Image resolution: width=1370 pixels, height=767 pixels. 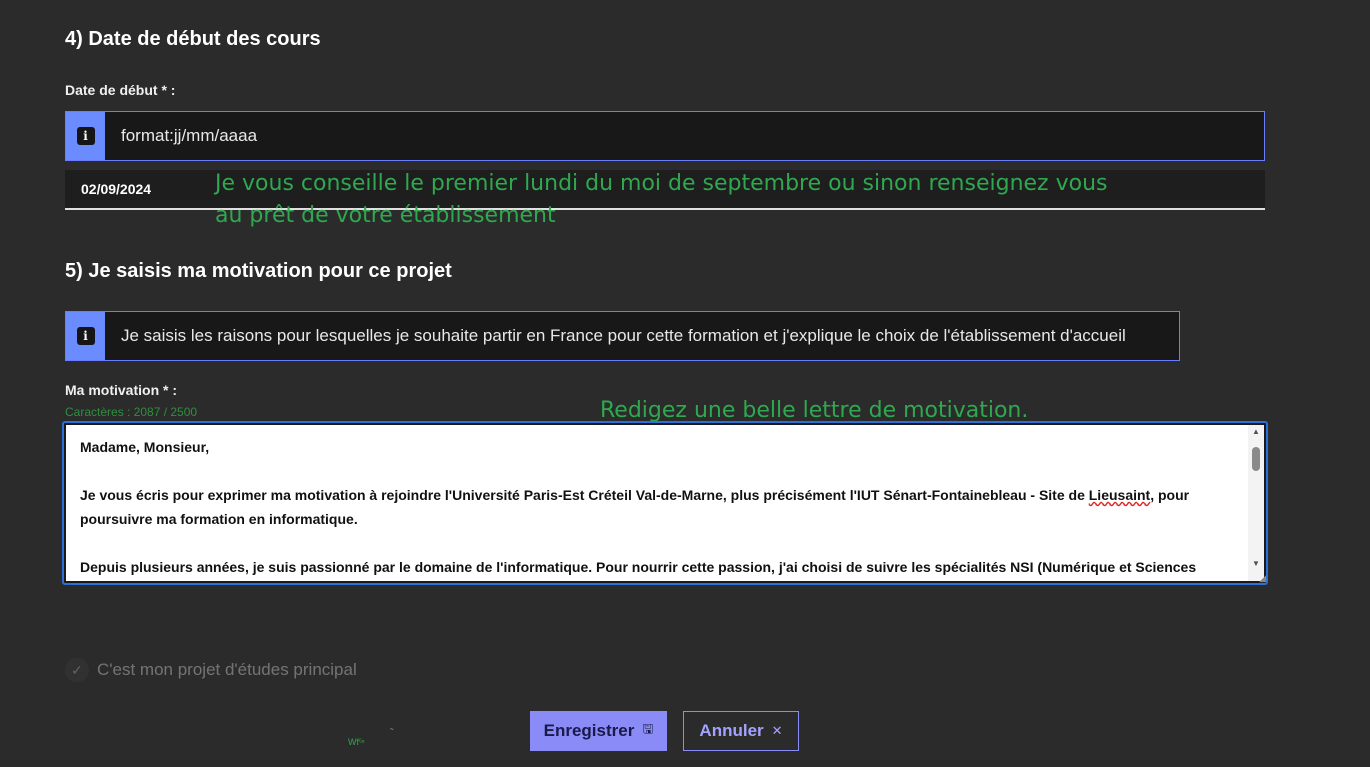 I want to click on motivation-advice-annotation: Redigez une belle lettre de motivation., so click(x=814, y=410).